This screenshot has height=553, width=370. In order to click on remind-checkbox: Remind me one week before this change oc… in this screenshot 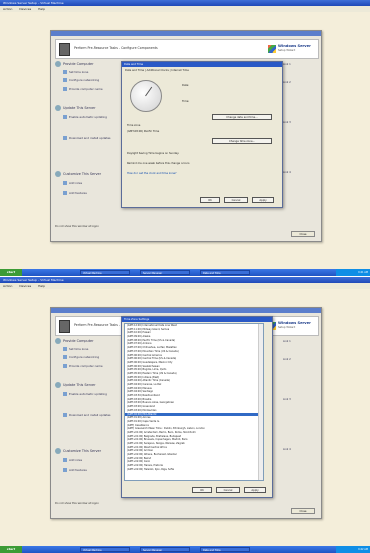, I will do `click(158, 163)`.